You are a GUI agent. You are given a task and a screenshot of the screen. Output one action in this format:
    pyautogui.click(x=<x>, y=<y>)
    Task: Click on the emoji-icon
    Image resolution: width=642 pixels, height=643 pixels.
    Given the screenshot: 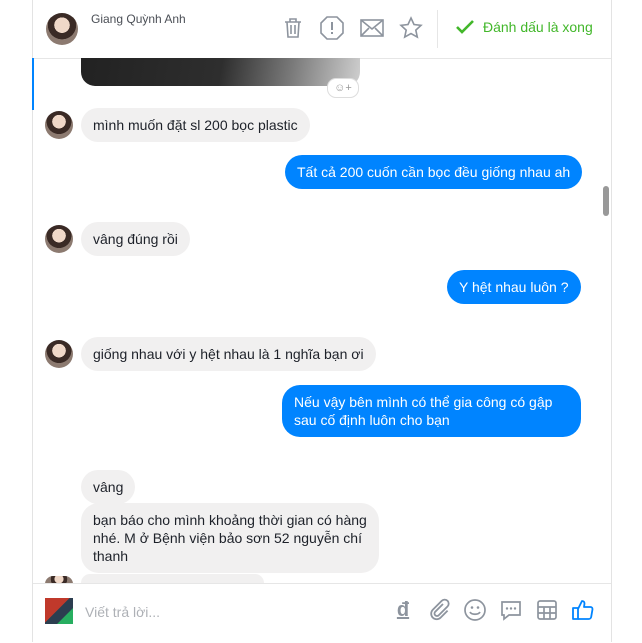 What is the action you would take?
    pyautogui.click(x=475, y=610)
    